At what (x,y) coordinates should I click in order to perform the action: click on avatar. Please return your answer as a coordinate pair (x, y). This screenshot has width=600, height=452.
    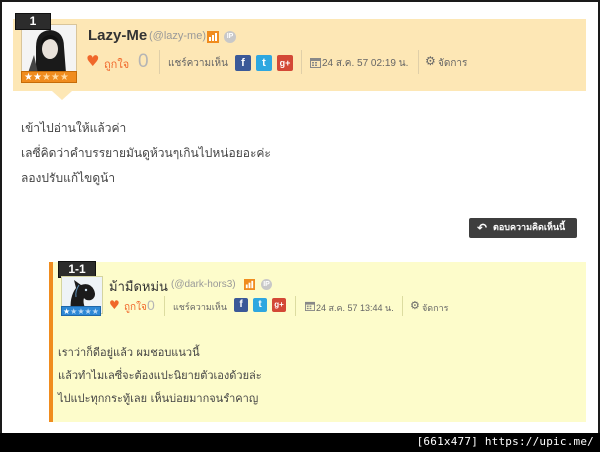
    Looking at the image, I should click on (49, 49).